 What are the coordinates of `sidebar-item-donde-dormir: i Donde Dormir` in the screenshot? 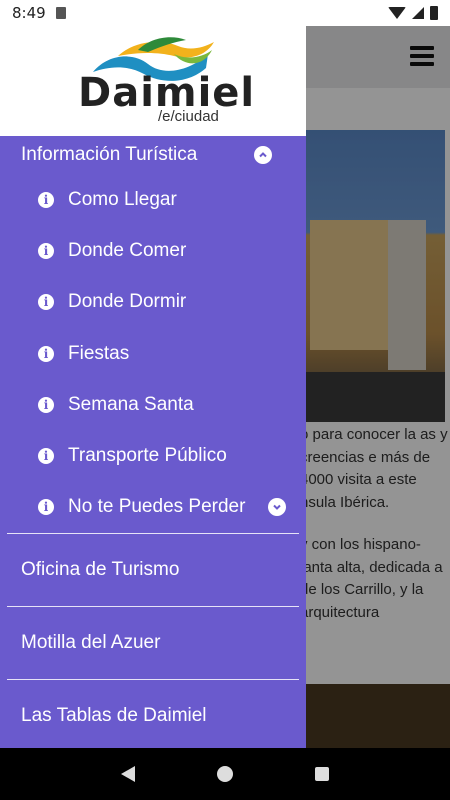 It's located at (153, 302).